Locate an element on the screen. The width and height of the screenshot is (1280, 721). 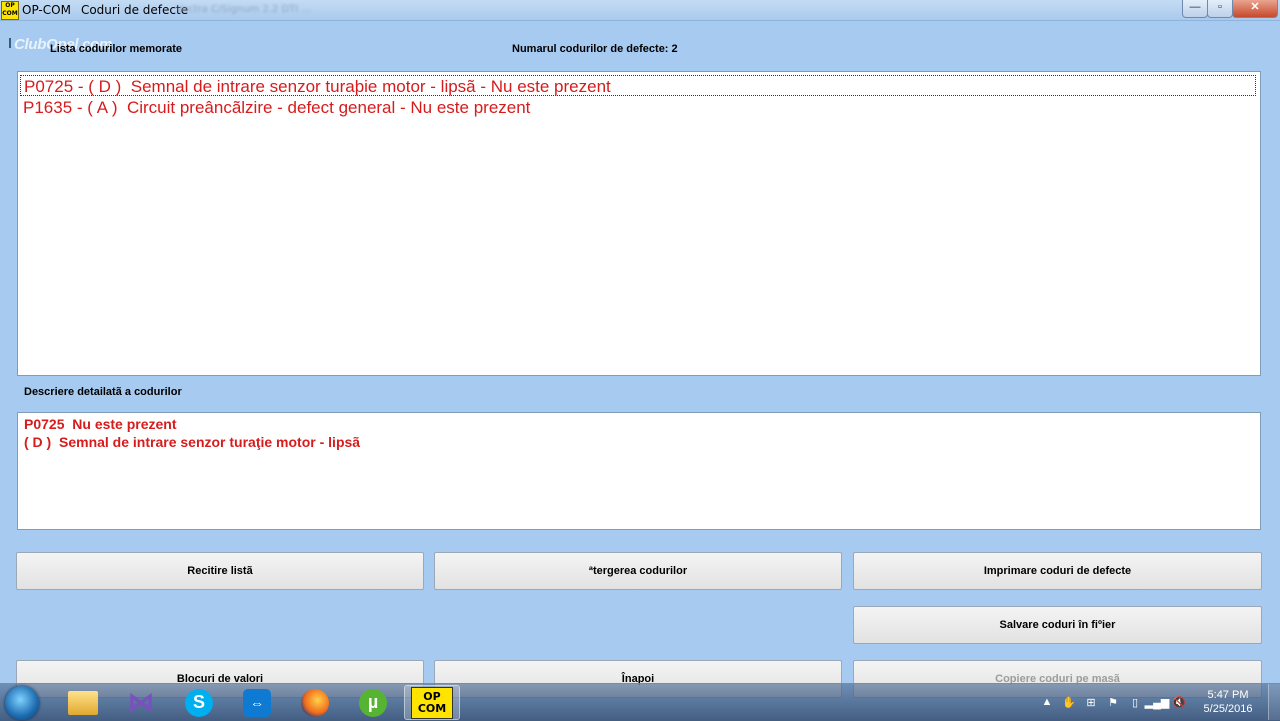
teamviewer-icon: ⇔ is located at coordinates (257, 702).